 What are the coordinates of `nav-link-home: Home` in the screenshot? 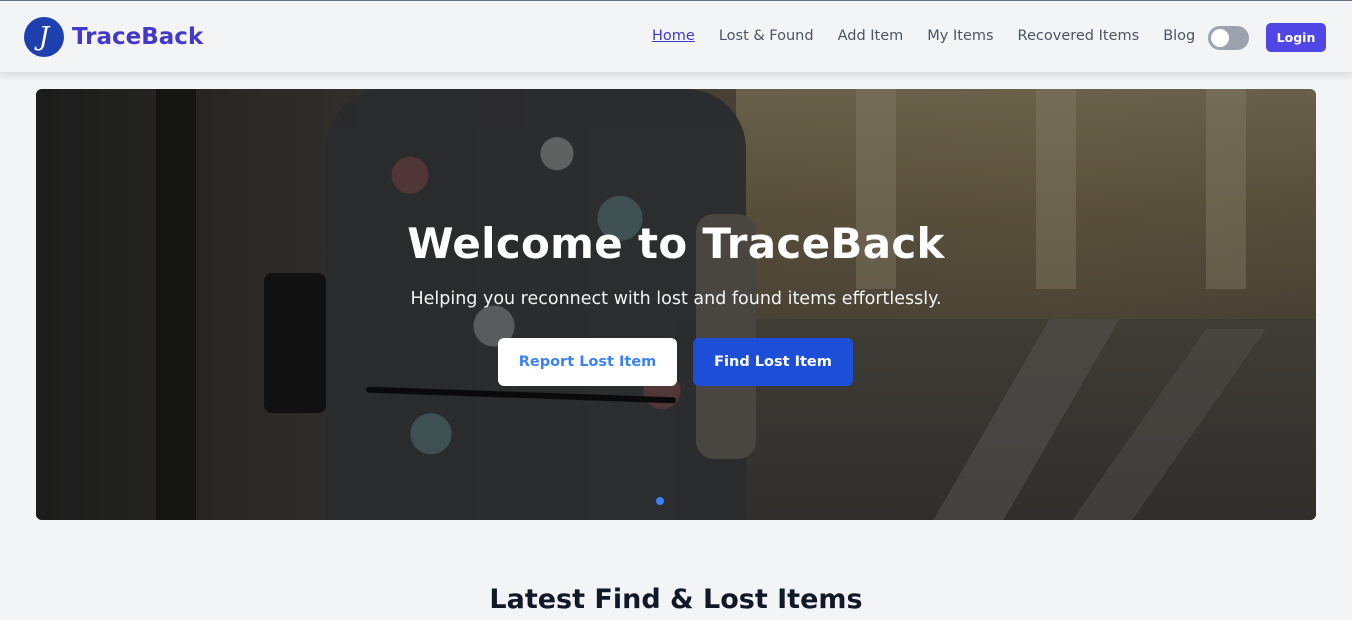 It's located at (673, 36).